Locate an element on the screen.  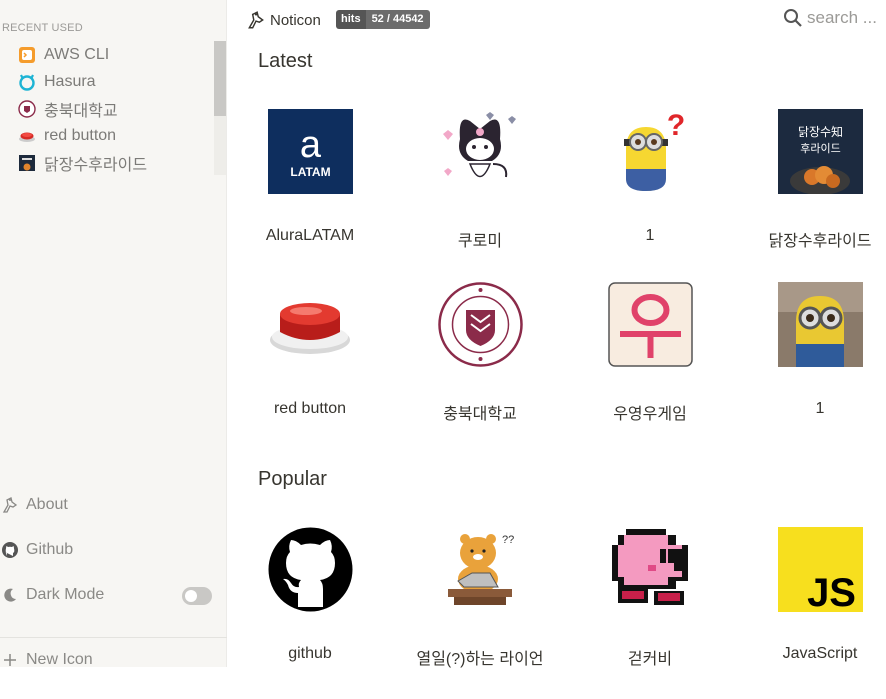
new-icon-button: New Icon is located at coordinates (46, 660).